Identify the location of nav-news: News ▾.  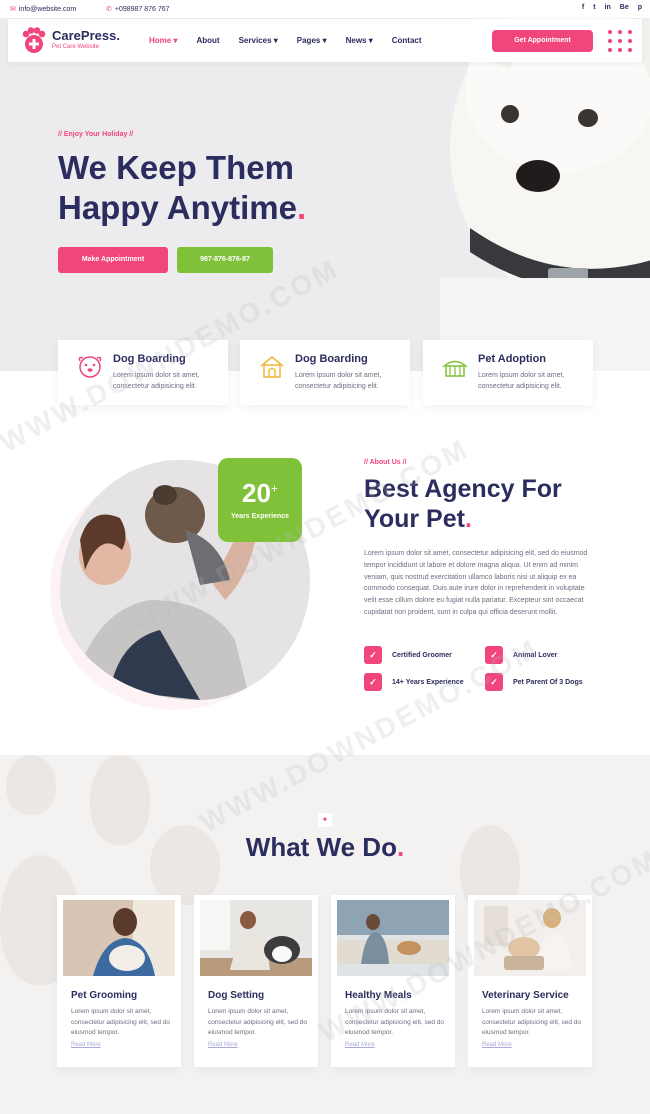
(359, 40).